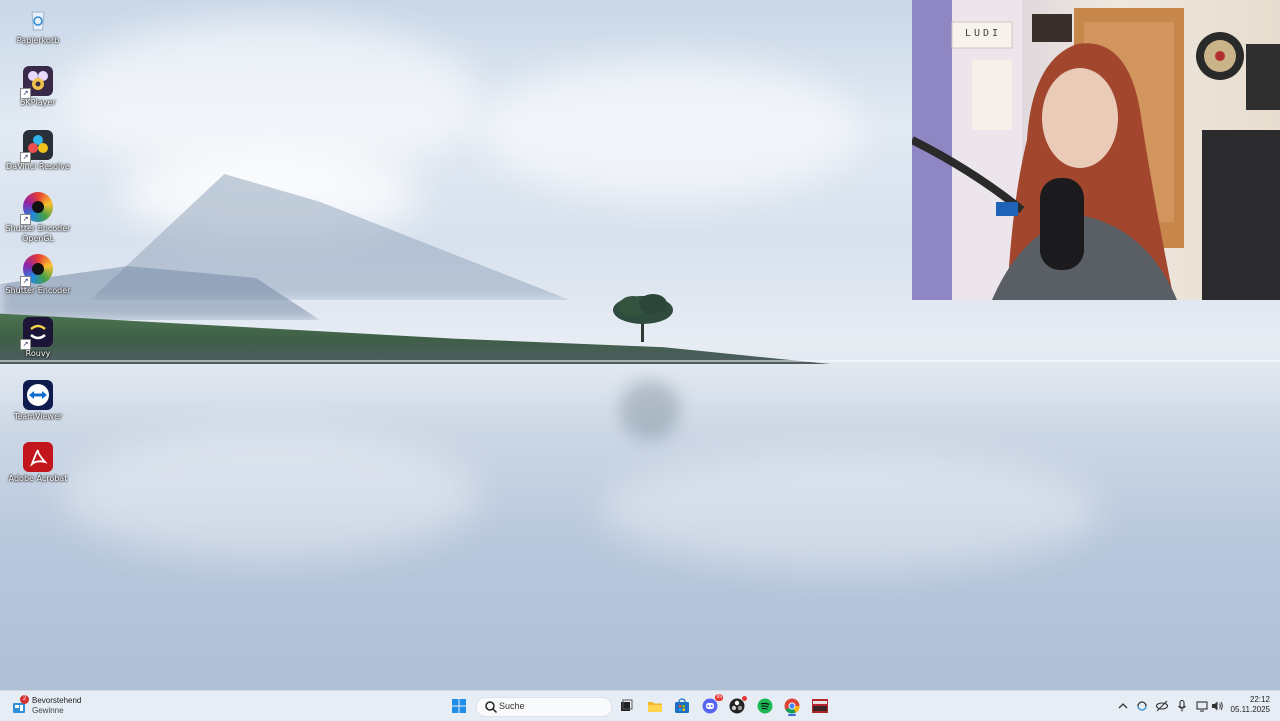  I want to click on taskbar-voicemeeter, so click(820, 706).